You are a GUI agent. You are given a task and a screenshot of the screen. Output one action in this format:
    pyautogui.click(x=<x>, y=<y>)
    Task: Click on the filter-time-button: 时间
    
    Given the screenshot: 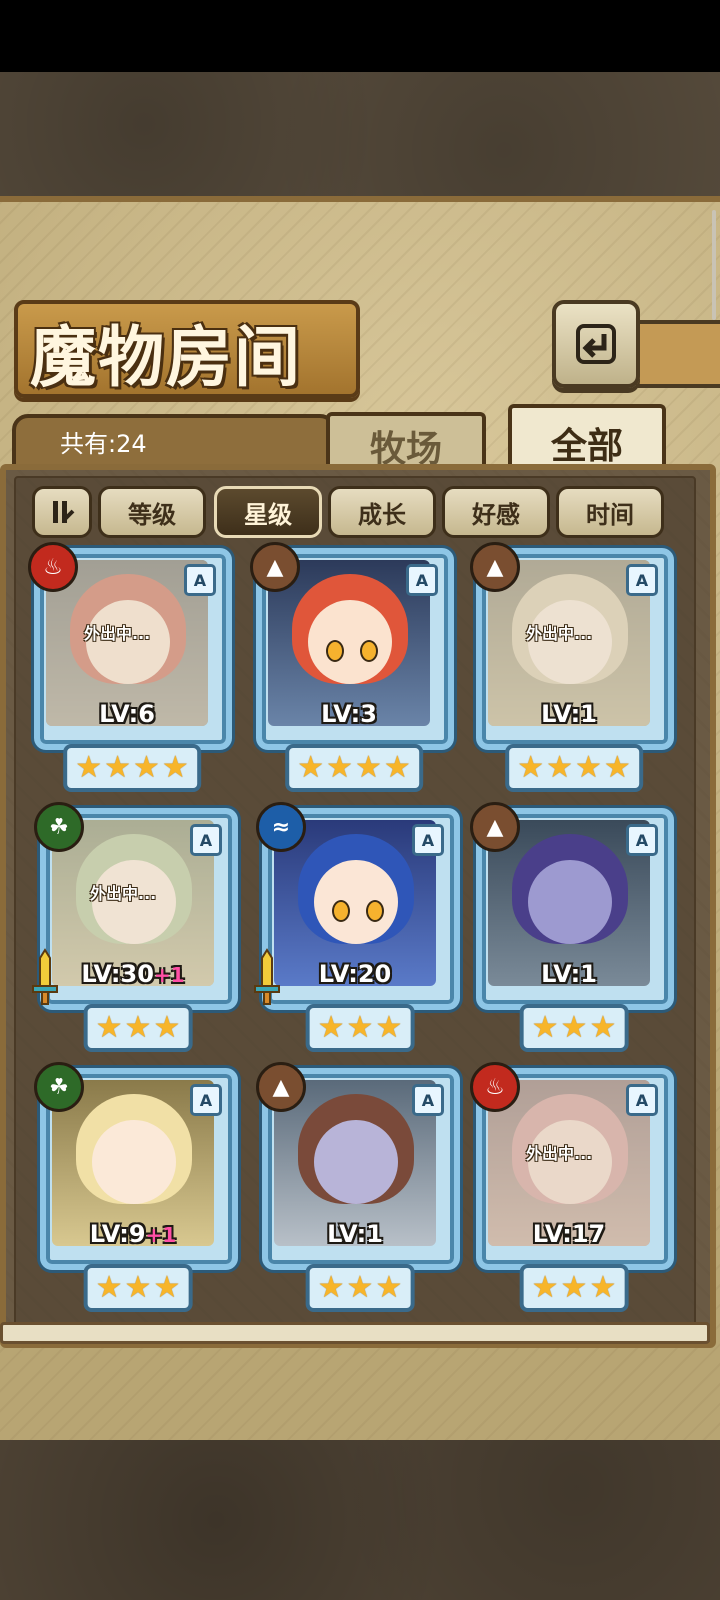 What is the action you would take?
    pyautogui.click(x=610, y=512)
    